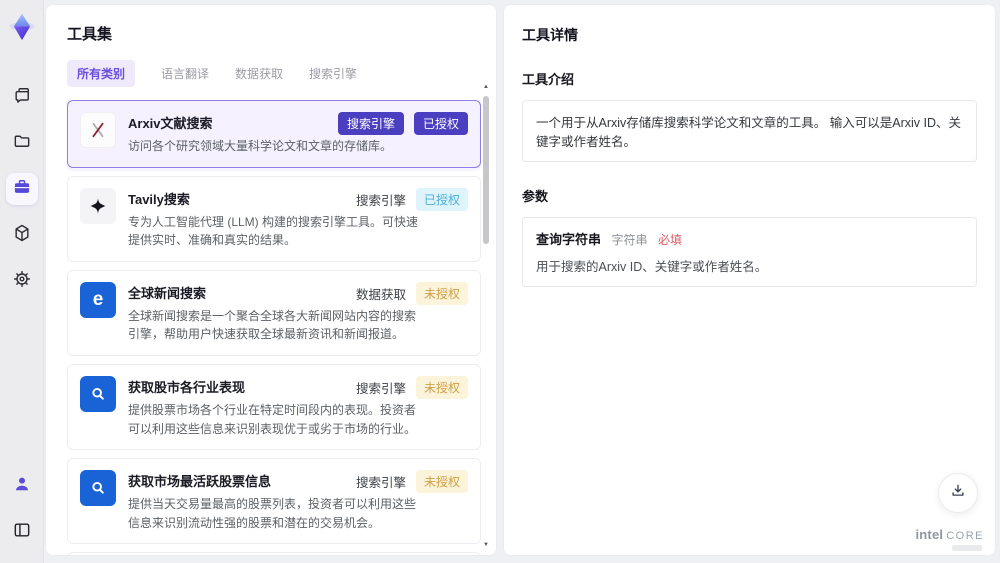 Image resolution: width=1000 pixels, height=563 pixels. I want to click on param-description: 用于搜索的Arxiv ID、关键字或作者姓名。, so click(652, 267).